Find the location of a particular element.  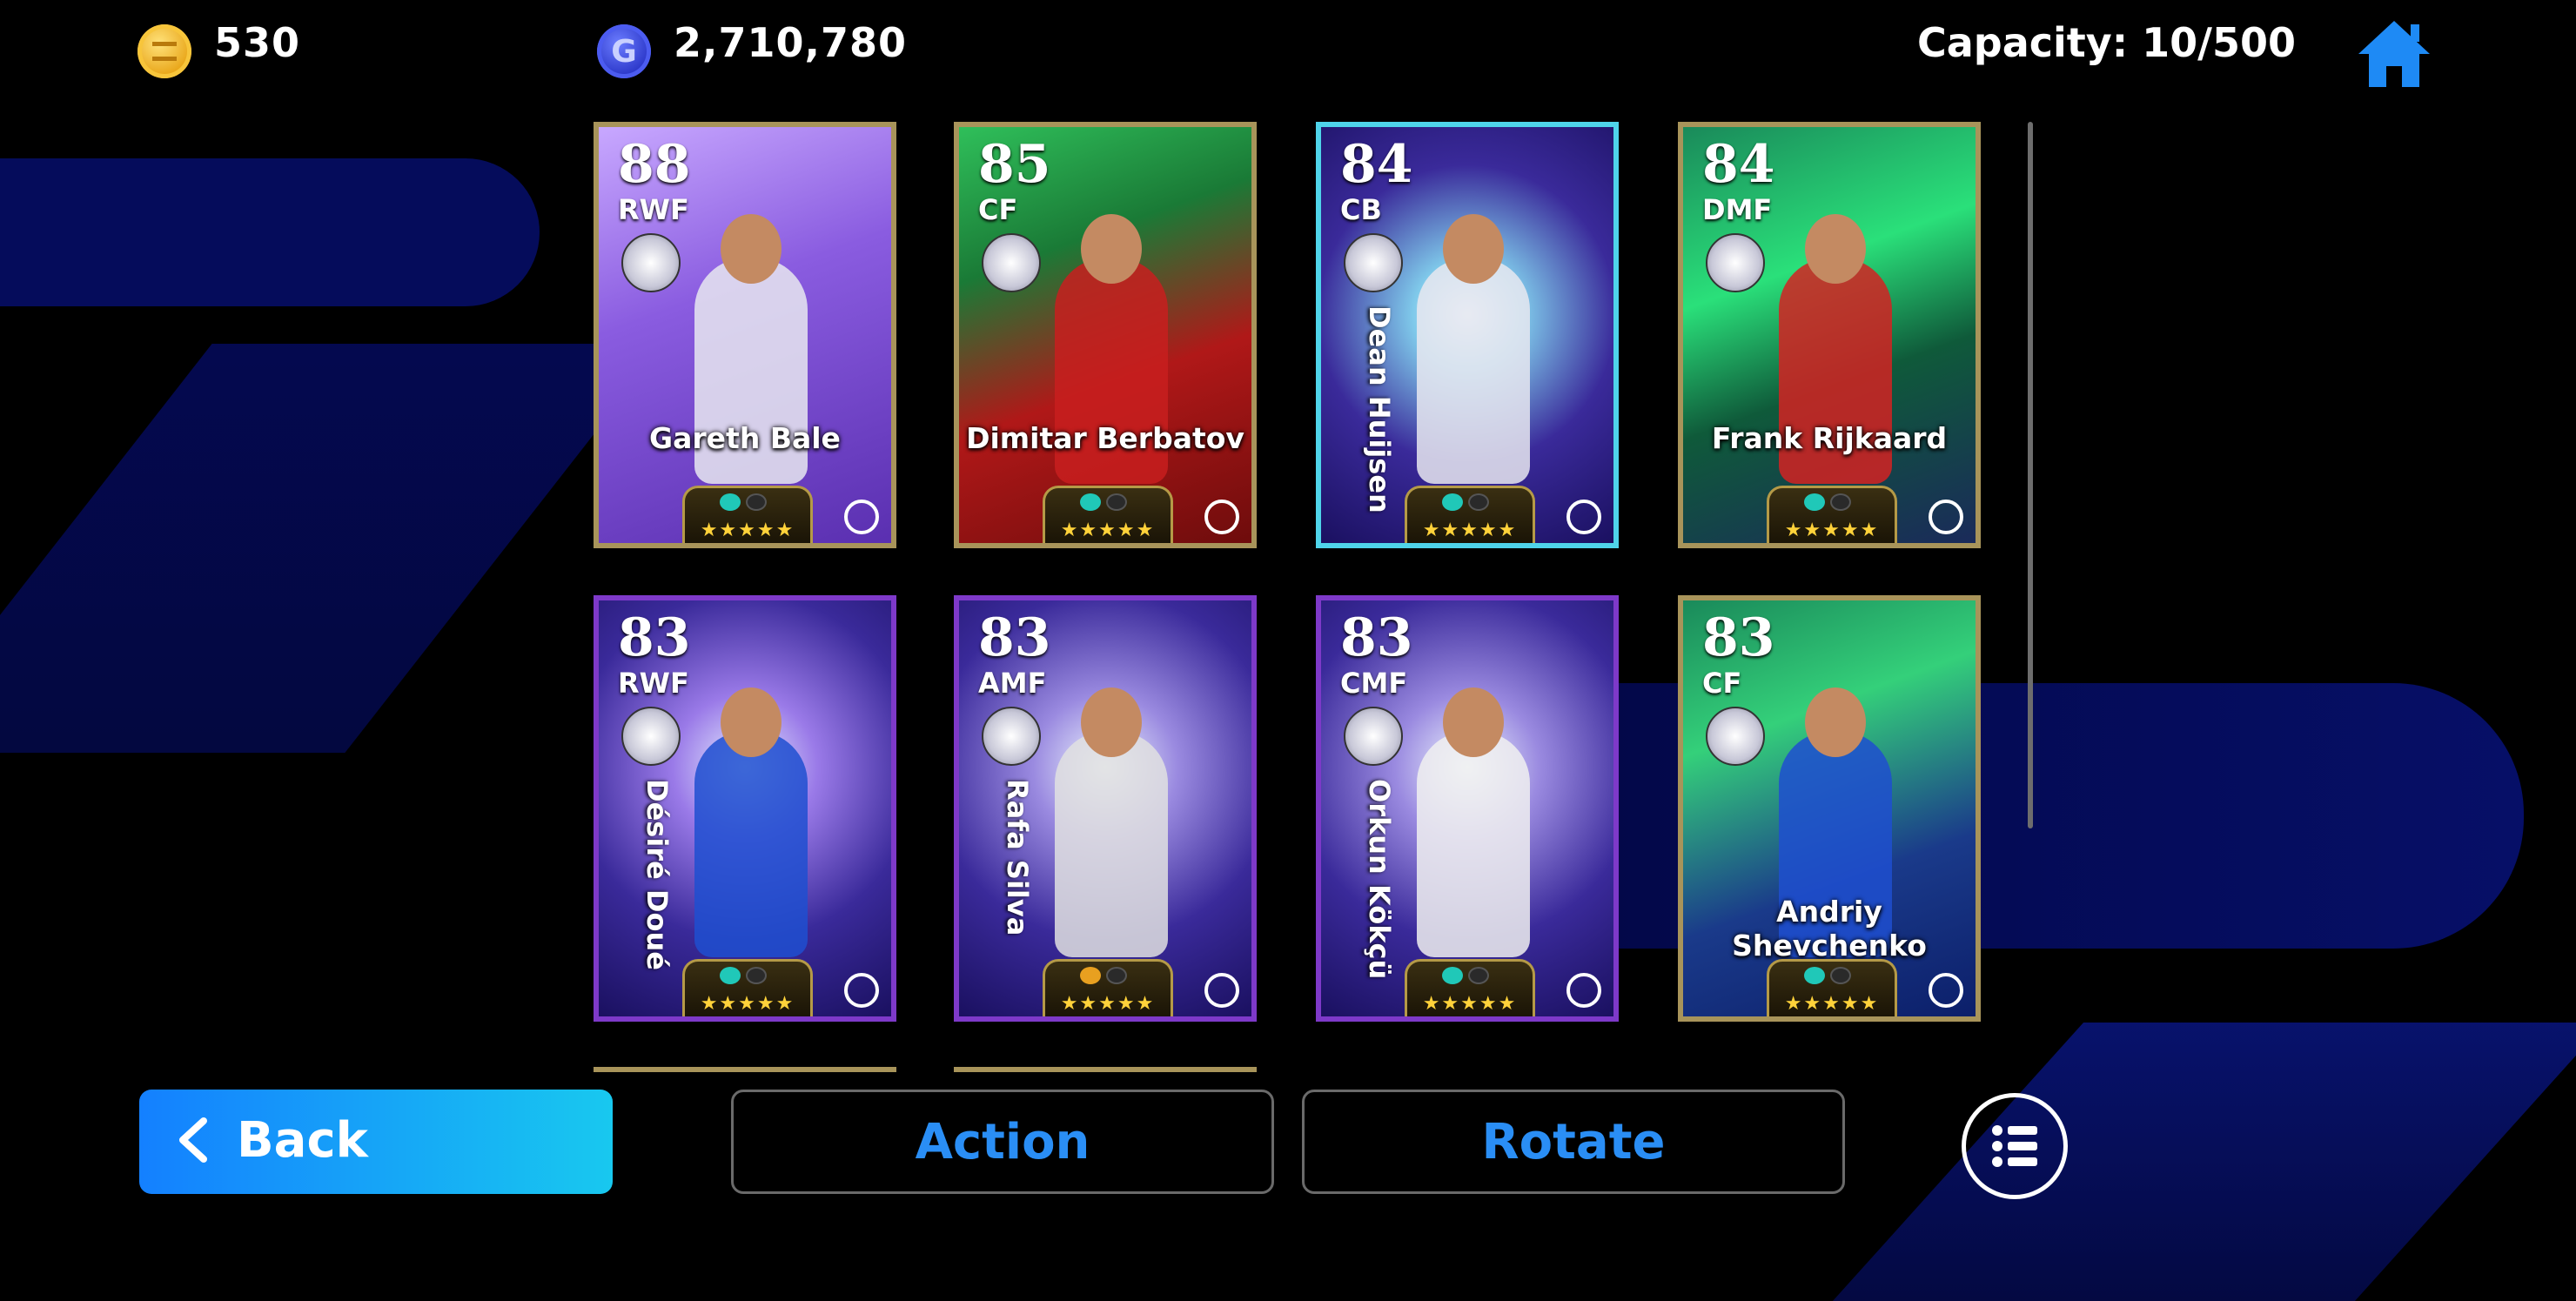

gp-coin-icon: G is located at coordinates (624, 51).